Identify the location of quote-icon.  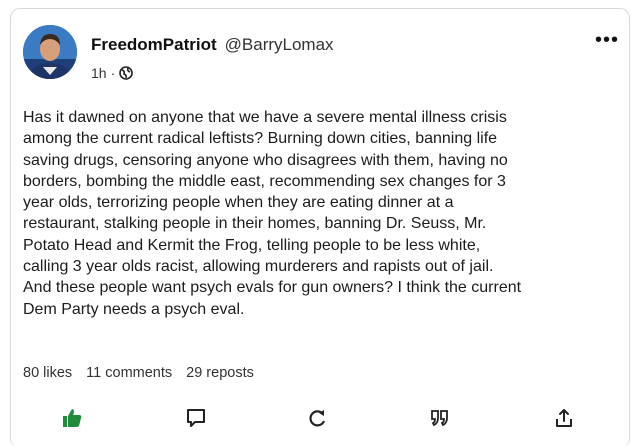
(439, 418).